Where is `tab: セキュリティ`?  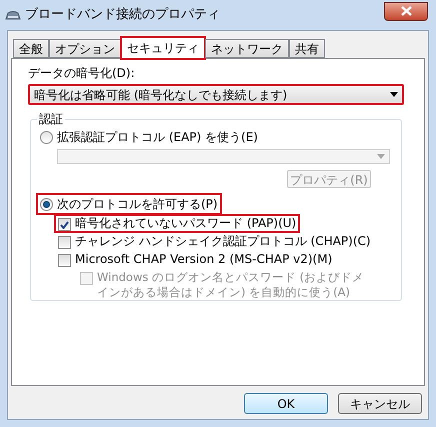
tab: セキュリティ is located at coordinates (163, 48).